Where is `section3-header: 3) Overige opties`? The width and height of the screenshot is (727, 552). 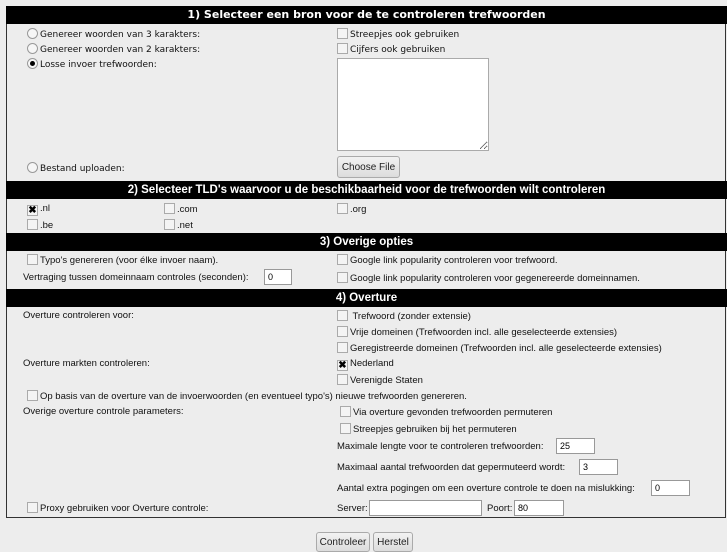
section3-header: 3) Overige opties is located at coordinates (366, 242).